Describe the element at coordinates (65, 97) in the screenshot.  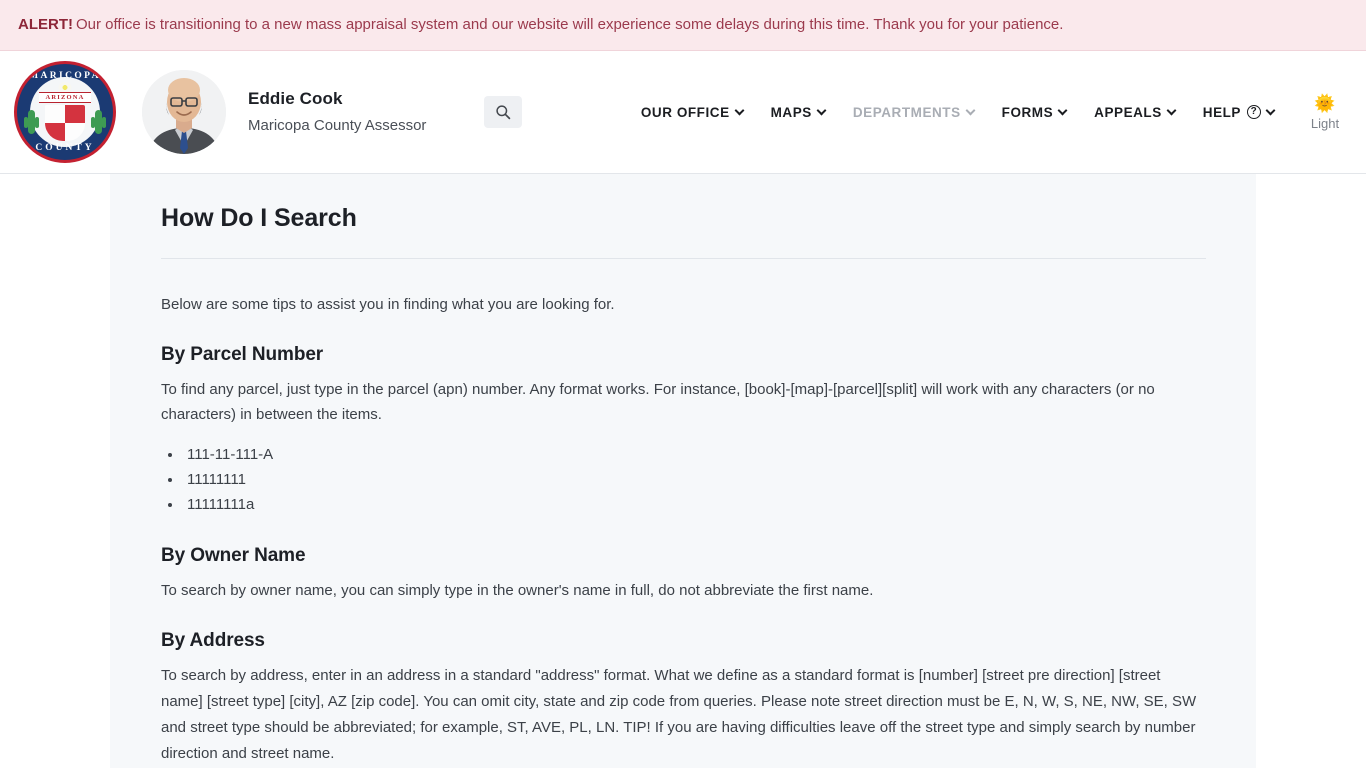
I see `seal-arizona-banner: ARIZONA` at that location.